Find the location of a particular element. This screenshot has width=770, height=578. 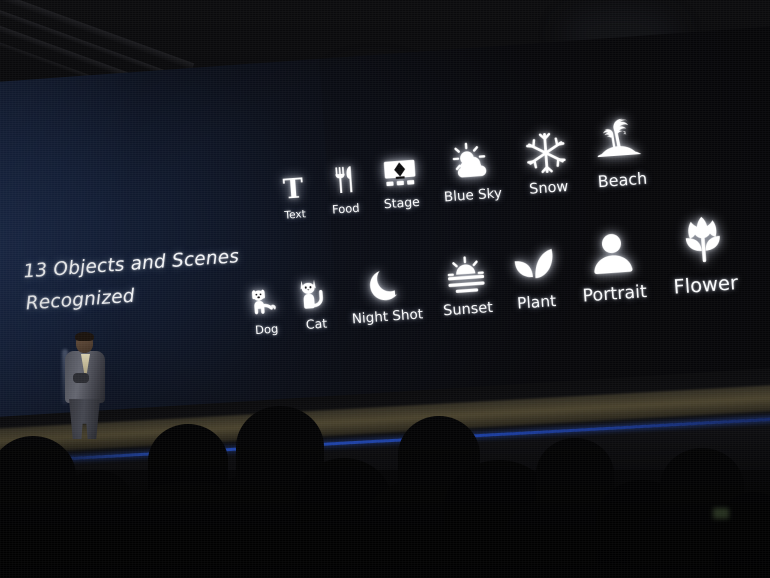

presenter is located at coordinates (84, 385).